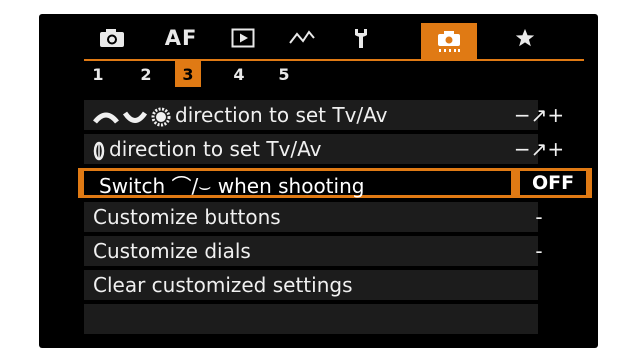  I want to click on wrench-icon, so click(361, 38).